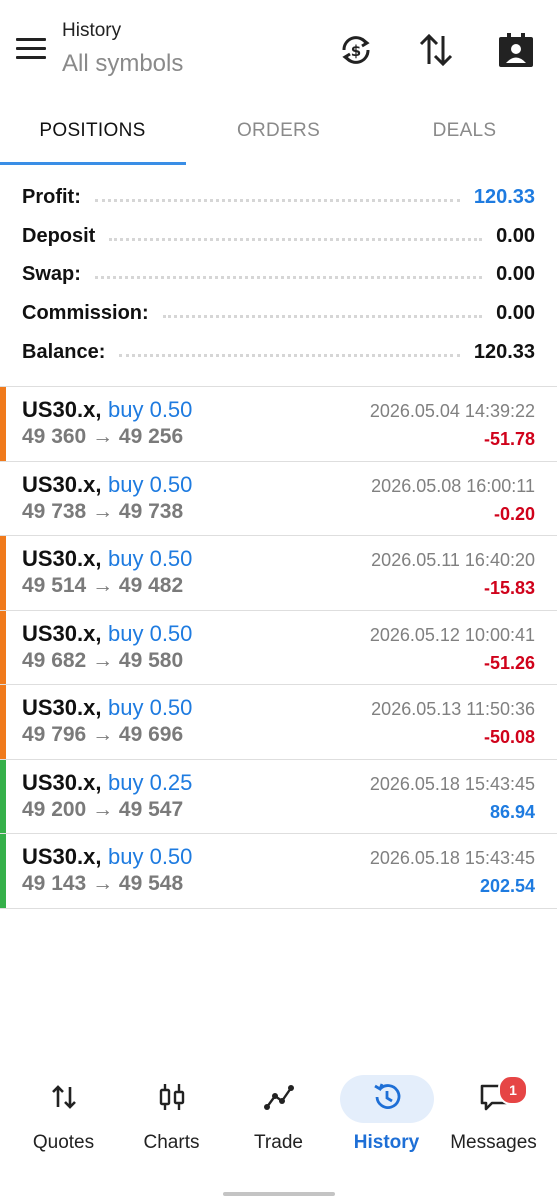 The height and width of the screenshot is (1200, 557). I want to click on position-prices: 49 738 → 49 738, so click(103, 511).